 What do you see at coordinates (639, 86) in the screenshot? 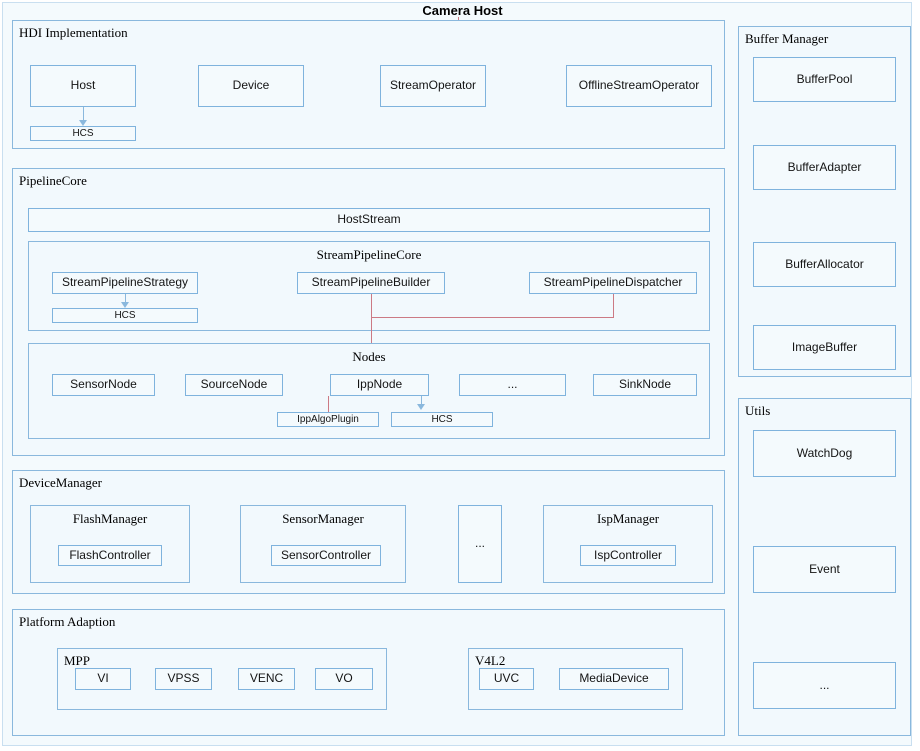
I see `box-offlinestreamoperator: OfflineStreamOperator` at bounding box center [639, 86].